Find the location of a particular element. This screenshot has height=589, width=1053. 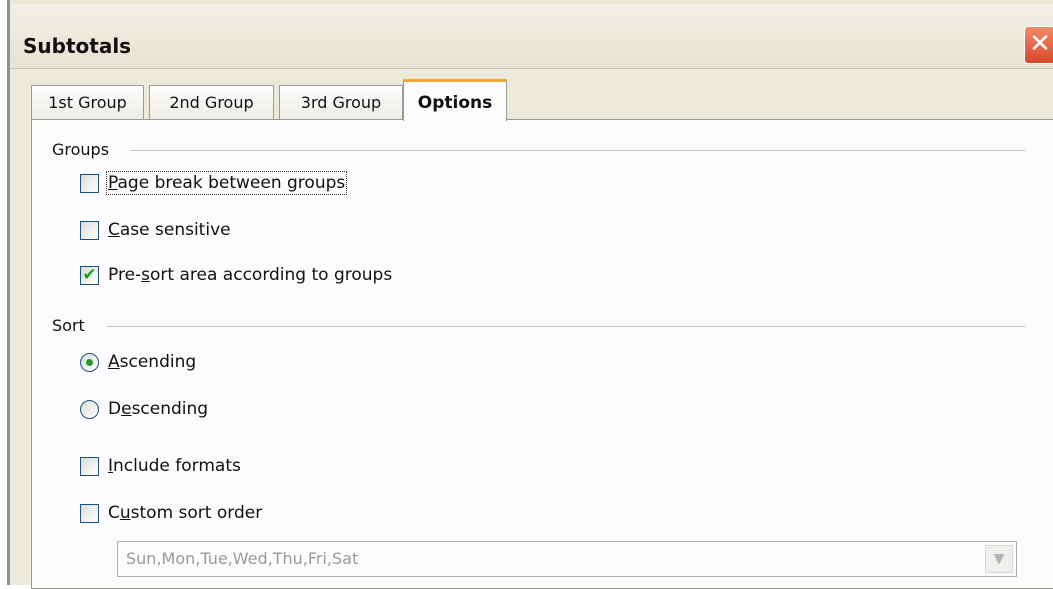

dialog-title: Subtotals is located at coordinates (77, 46).